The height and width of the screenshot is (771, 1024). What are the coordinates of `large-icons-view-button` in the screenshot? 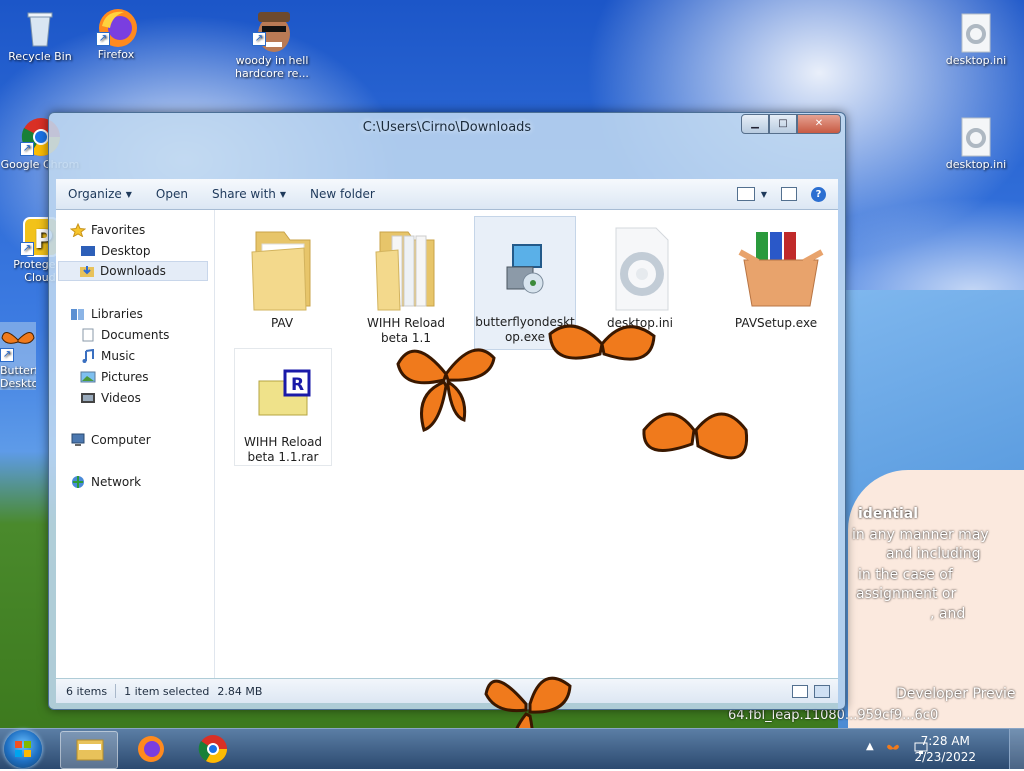 It's located at (822, 691).